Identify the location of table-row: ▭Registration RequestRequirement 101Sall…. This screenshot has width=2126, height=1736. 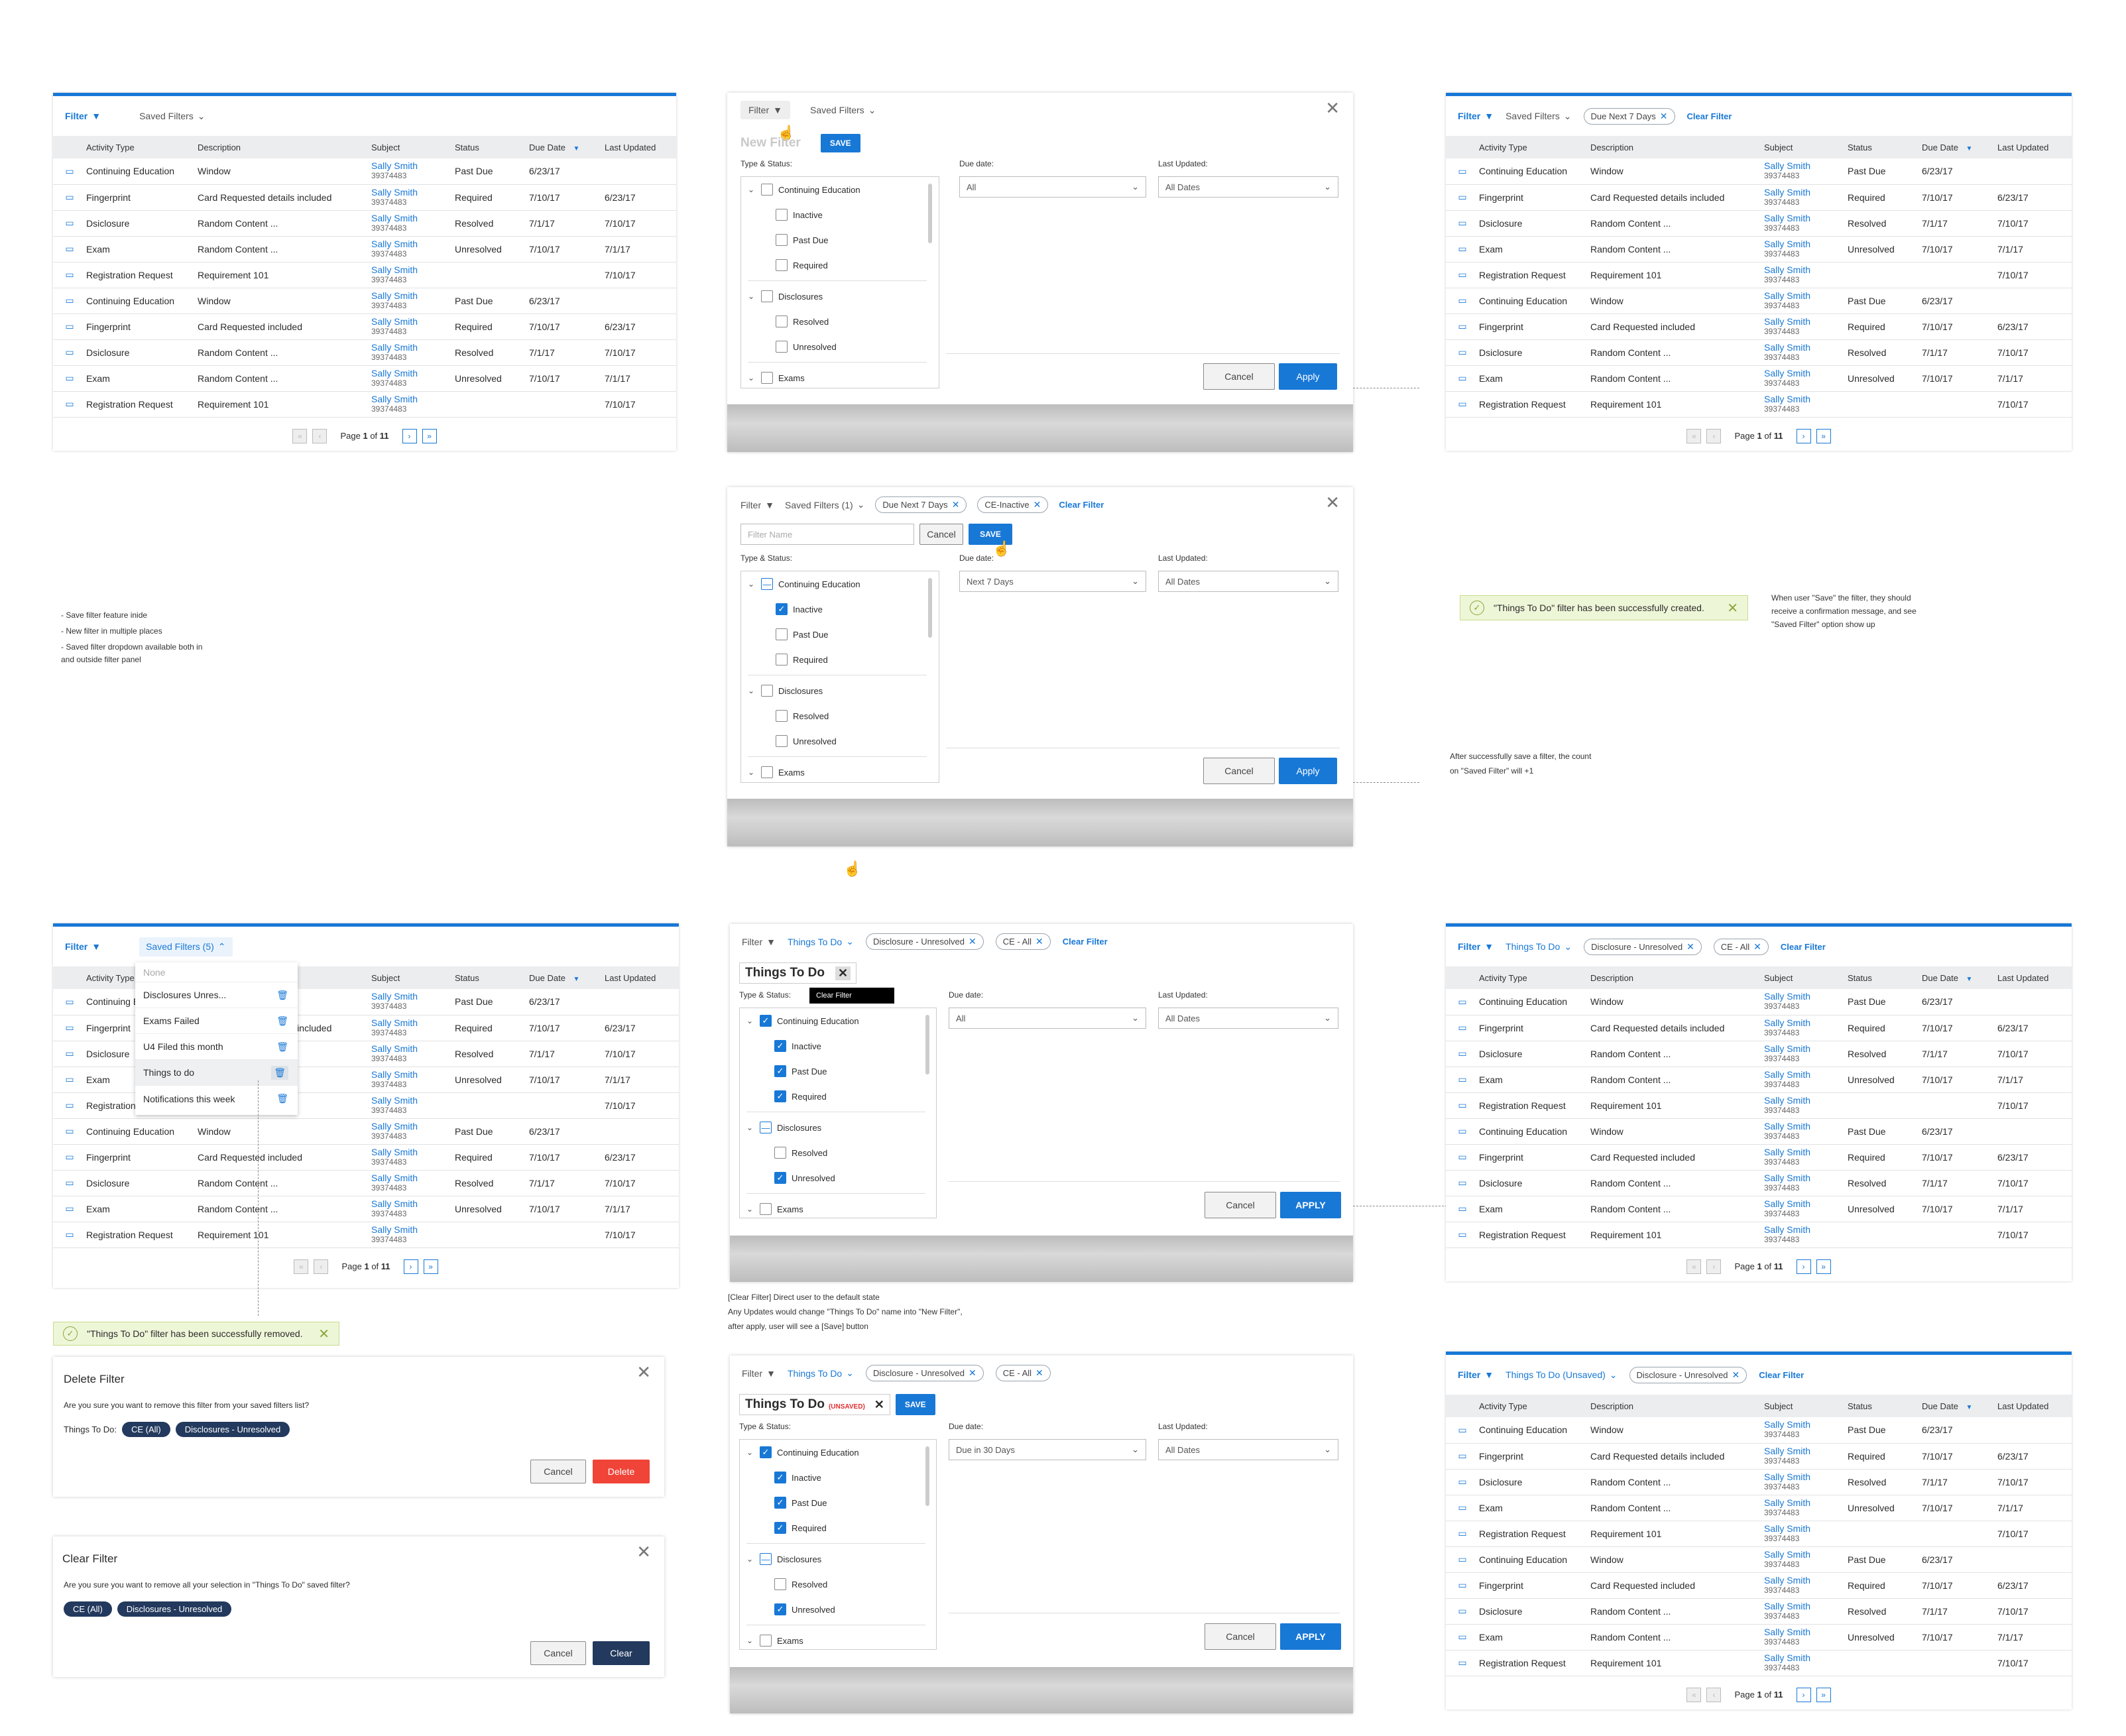
(1759, 1105).